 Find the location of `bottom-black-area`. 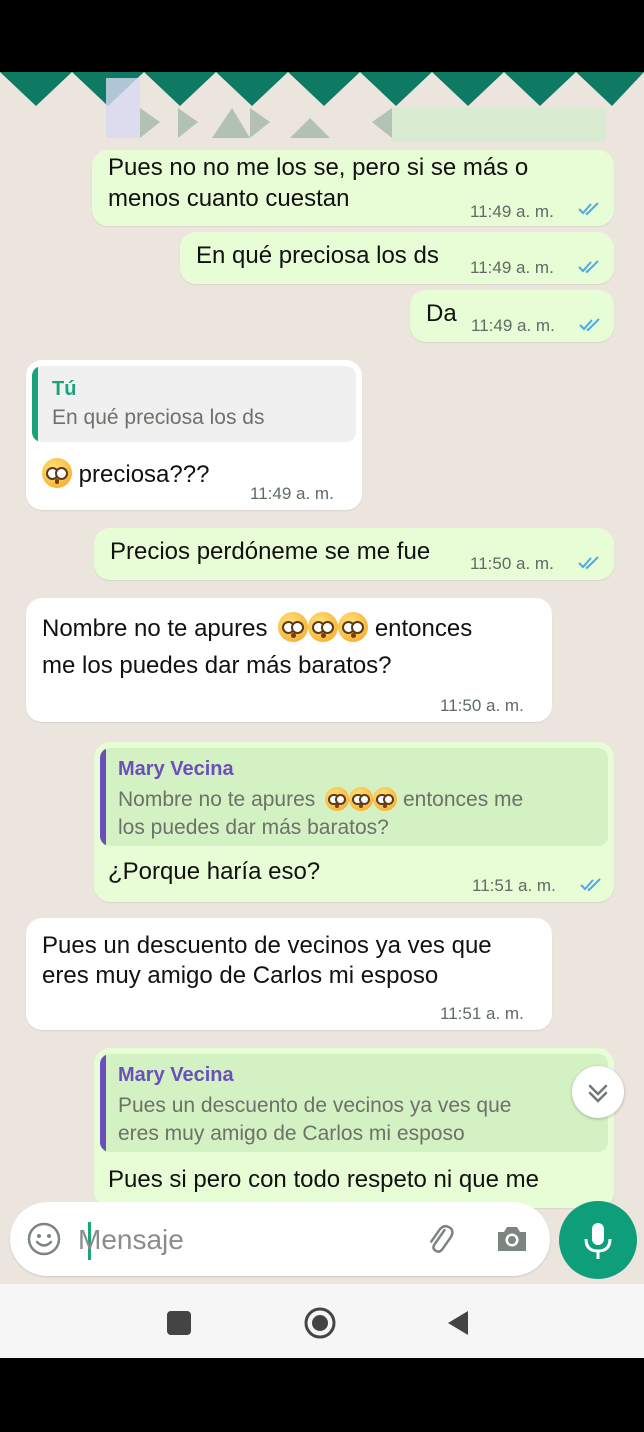

bottom-black-area is located at coordinates (322, 1395).